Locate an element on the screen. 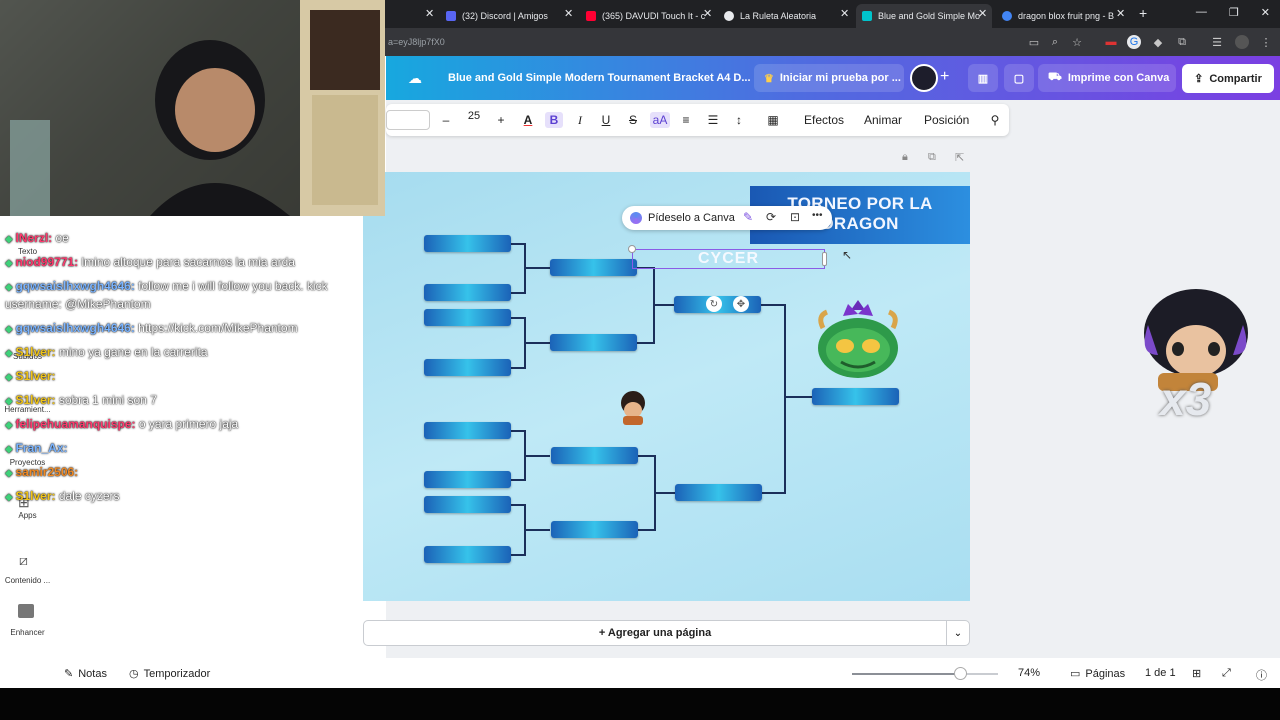 The height and width of the screenshot is (720, 1280). add-collaborator-icon: + is located at coordinates (944, 77).